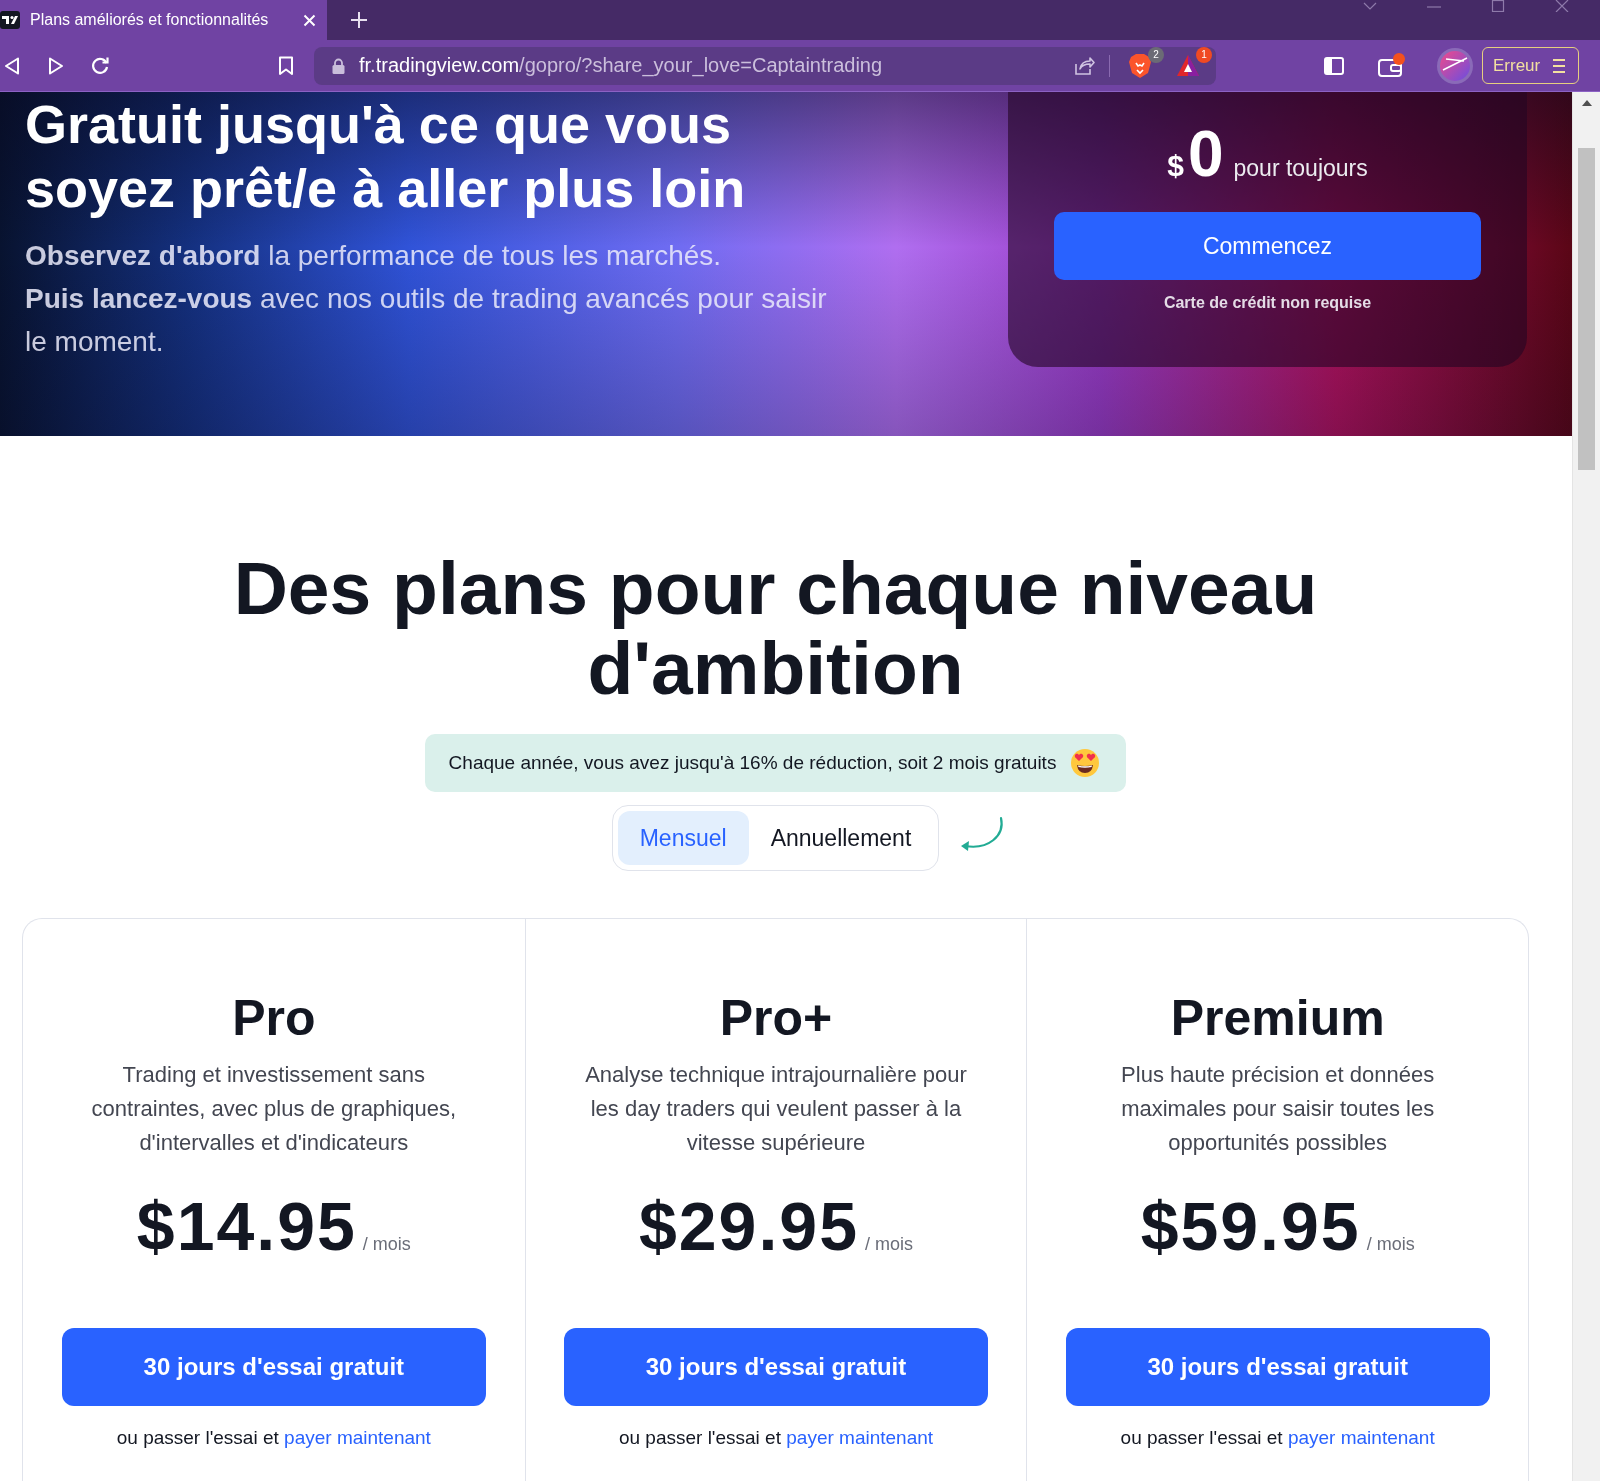 The image size is (1600, 1482). I want to click on heart-eyes-emoji-icon, so click(1085, 763).